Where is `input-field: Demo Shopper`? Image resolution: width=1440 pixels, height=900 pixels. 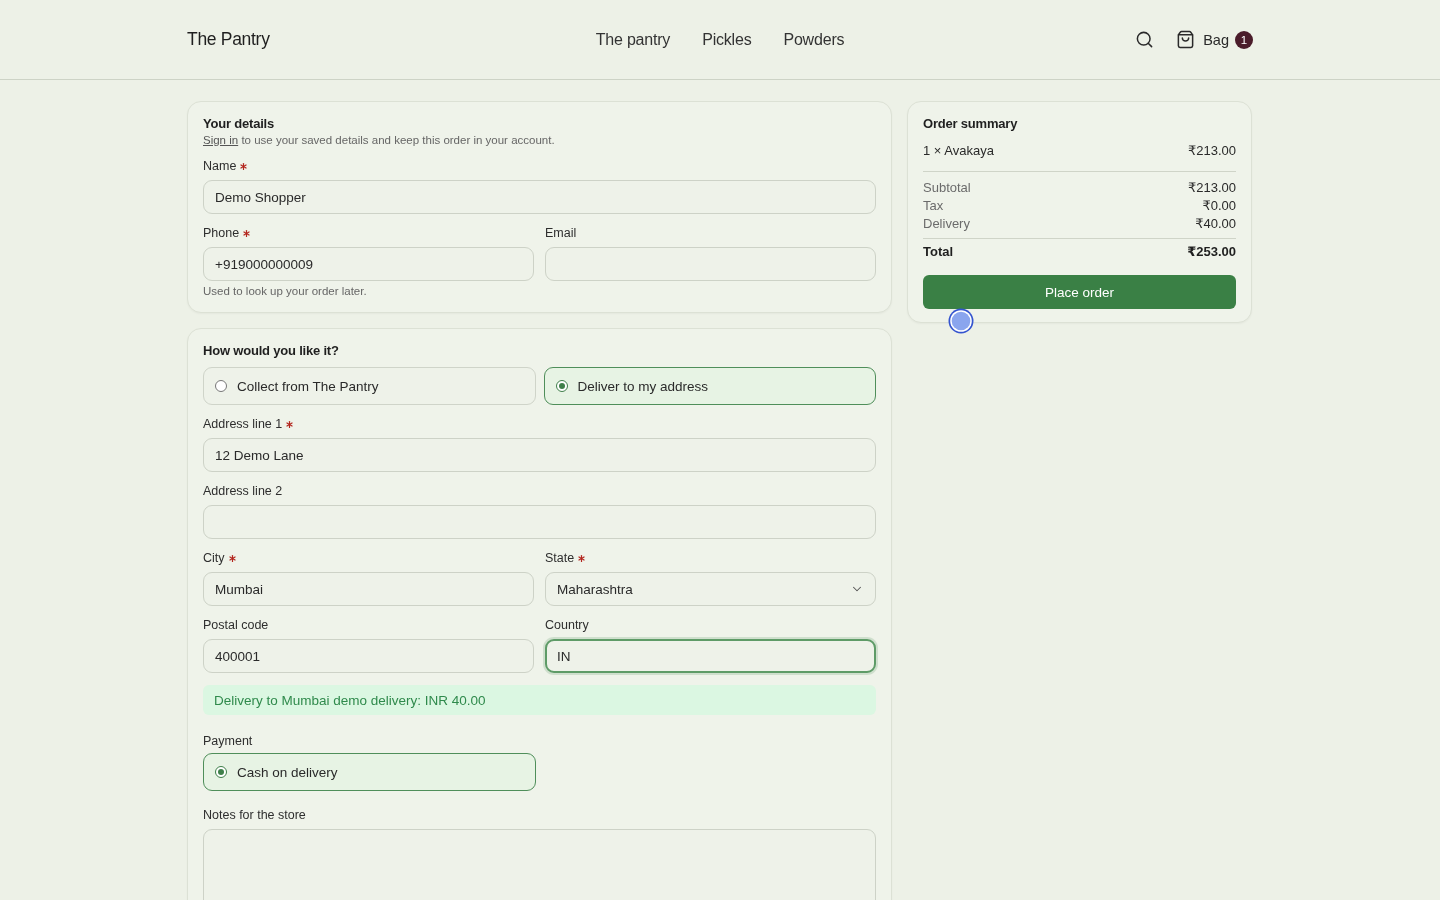 input-field: Demo Shopper is located at coordinates (539, 197).